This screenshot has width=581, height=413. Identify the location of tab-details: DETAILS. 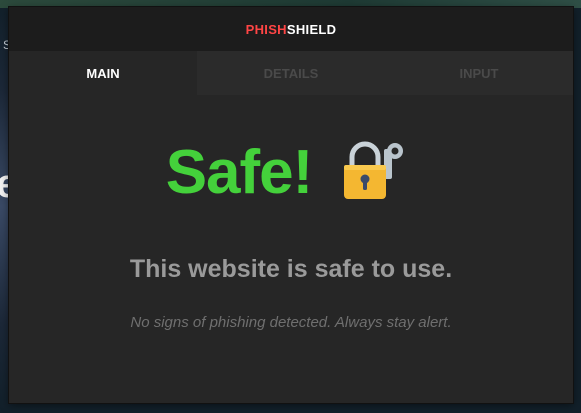
(291, 73).